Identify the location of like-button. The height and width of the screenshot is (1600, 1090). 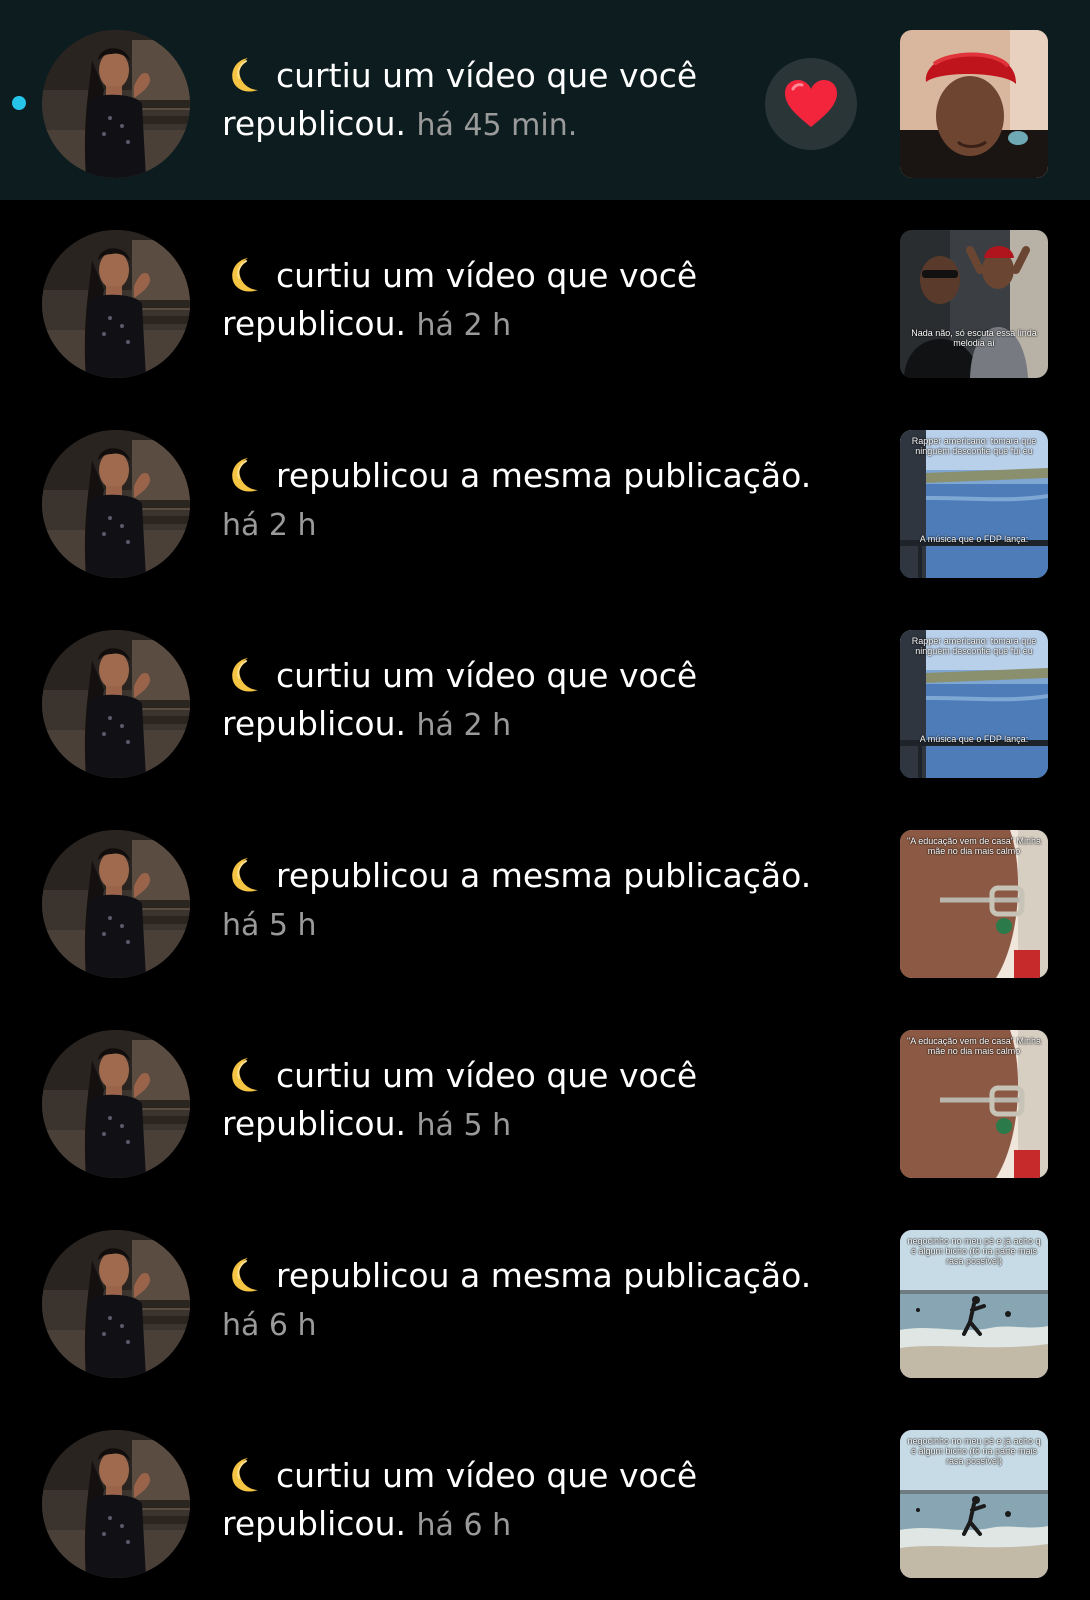
(811, 104).